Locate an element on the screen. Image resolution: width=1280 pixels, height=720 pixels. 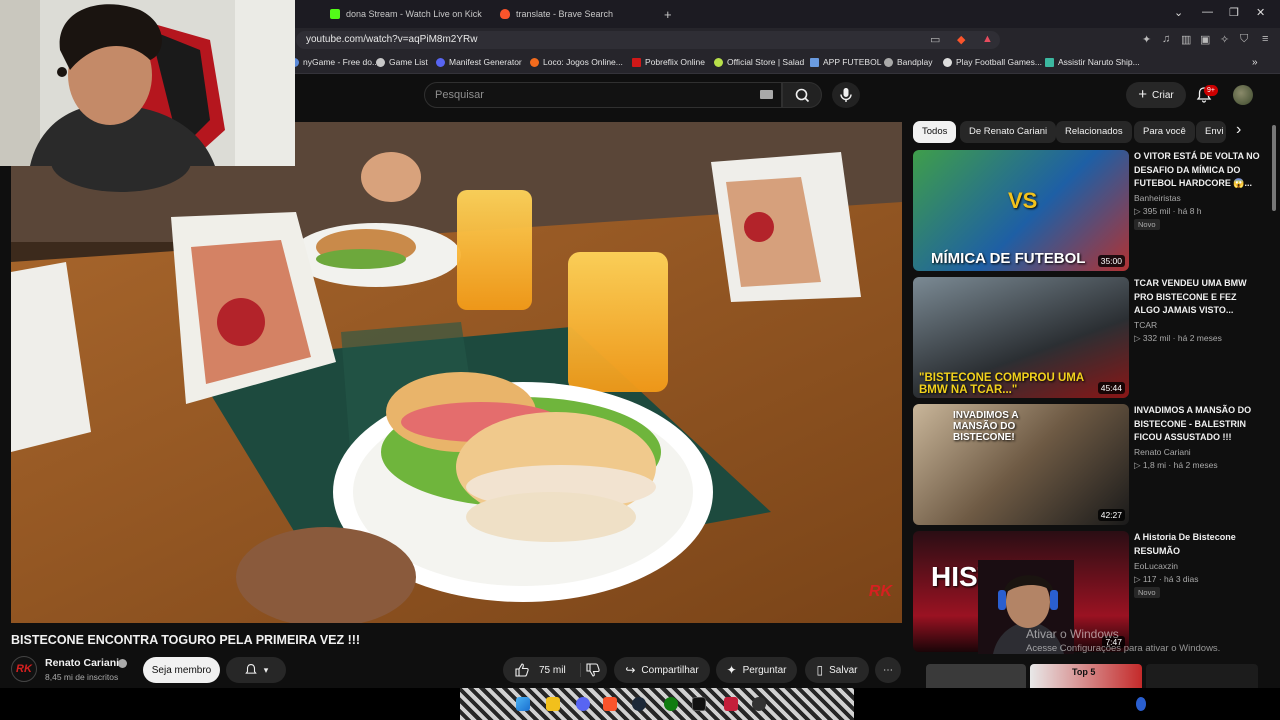
xbox-icon is located at coordinates (671, 704).